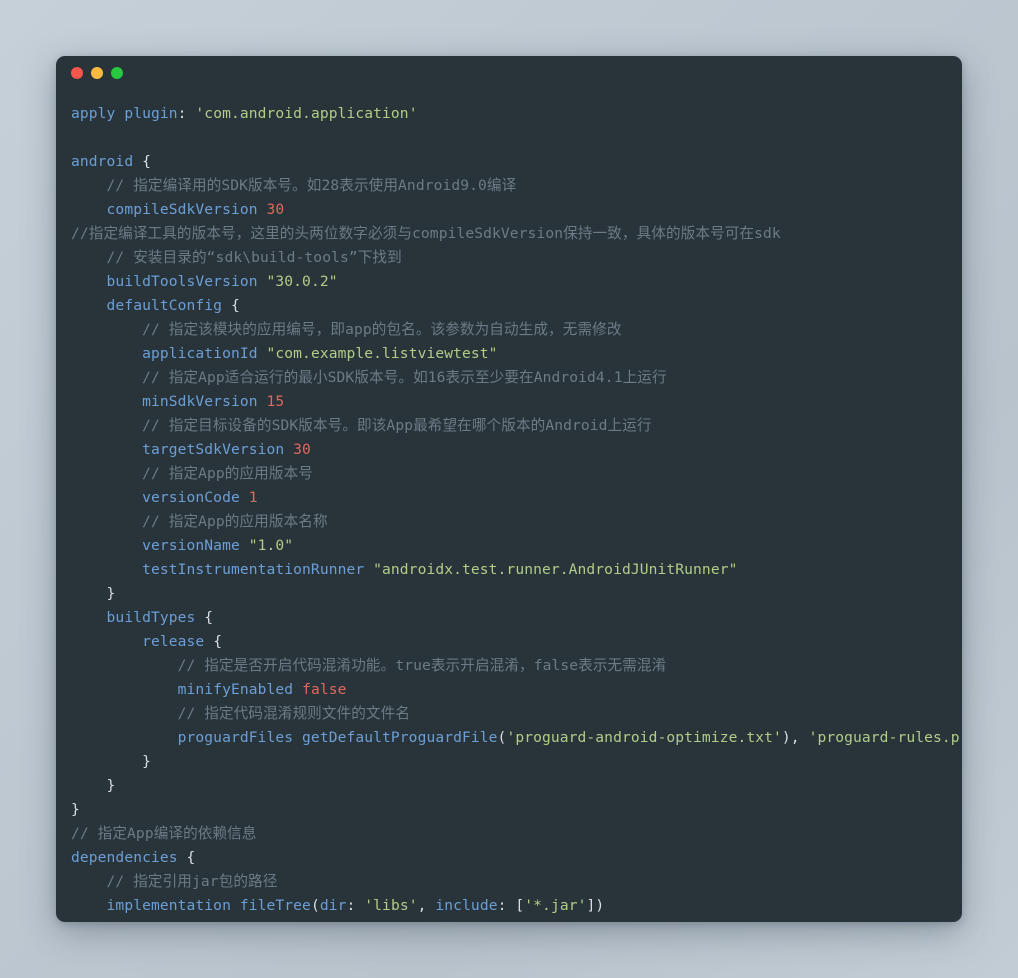 The image size is (1018, 978). What do you see at coordinates (595, 905) in the screenshot?
I see `code-token-pn: ])` at bounding box center [595, 905].